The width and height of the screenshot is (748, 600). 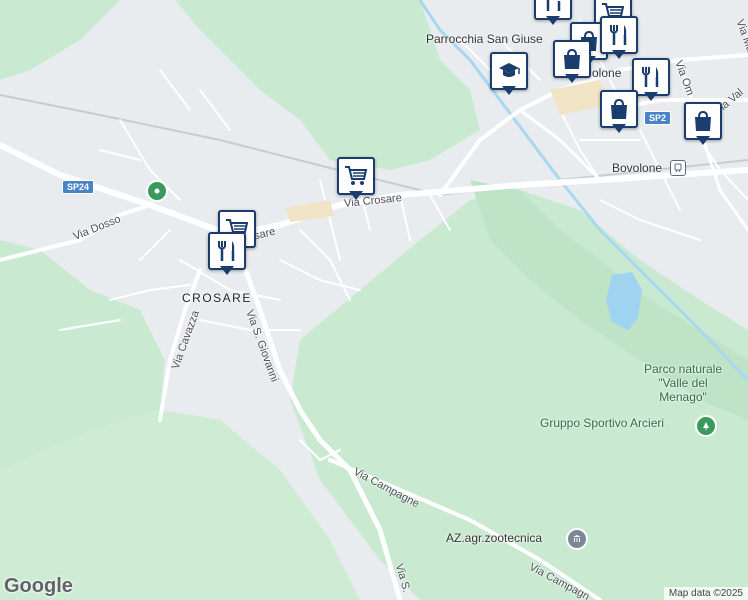 I want to click on shopping-cart-icon, so click(x=356, y=175).